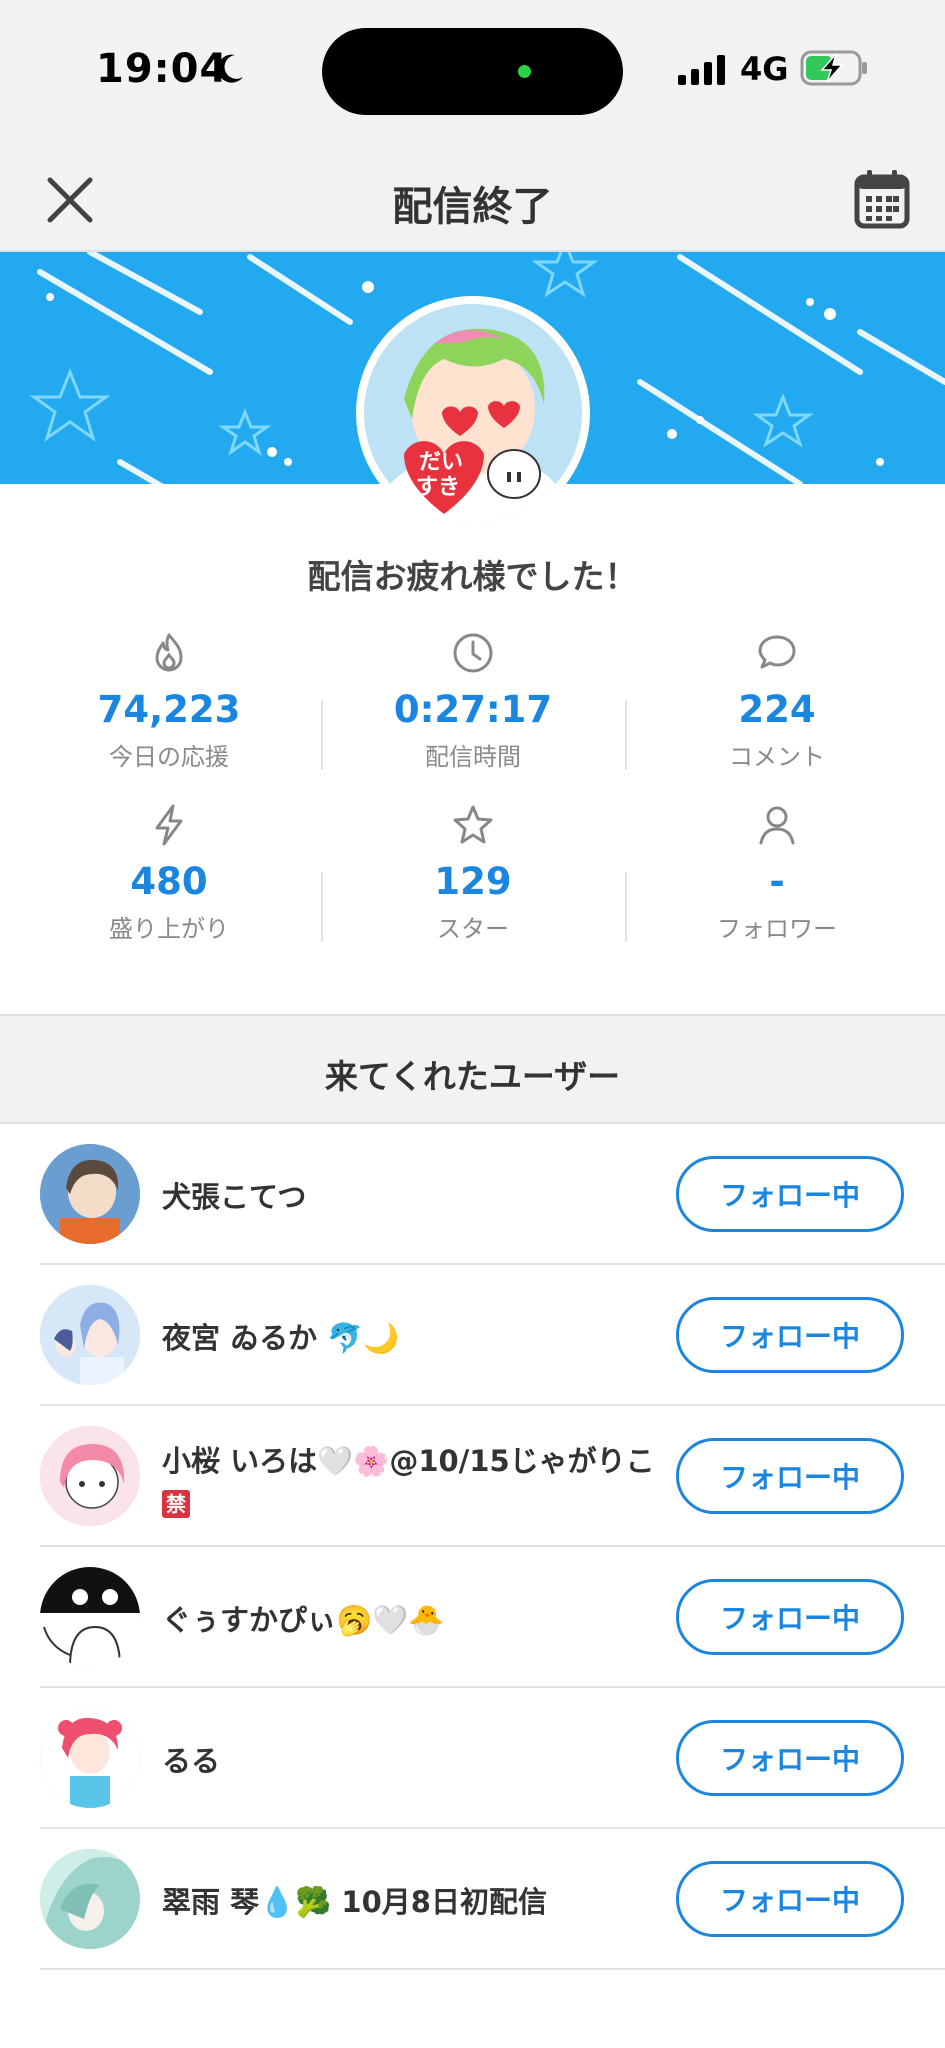 The height and width of the screenshot is (2048, 945). I want to click on list-item: るる フォロー中, so click(492, 1758).